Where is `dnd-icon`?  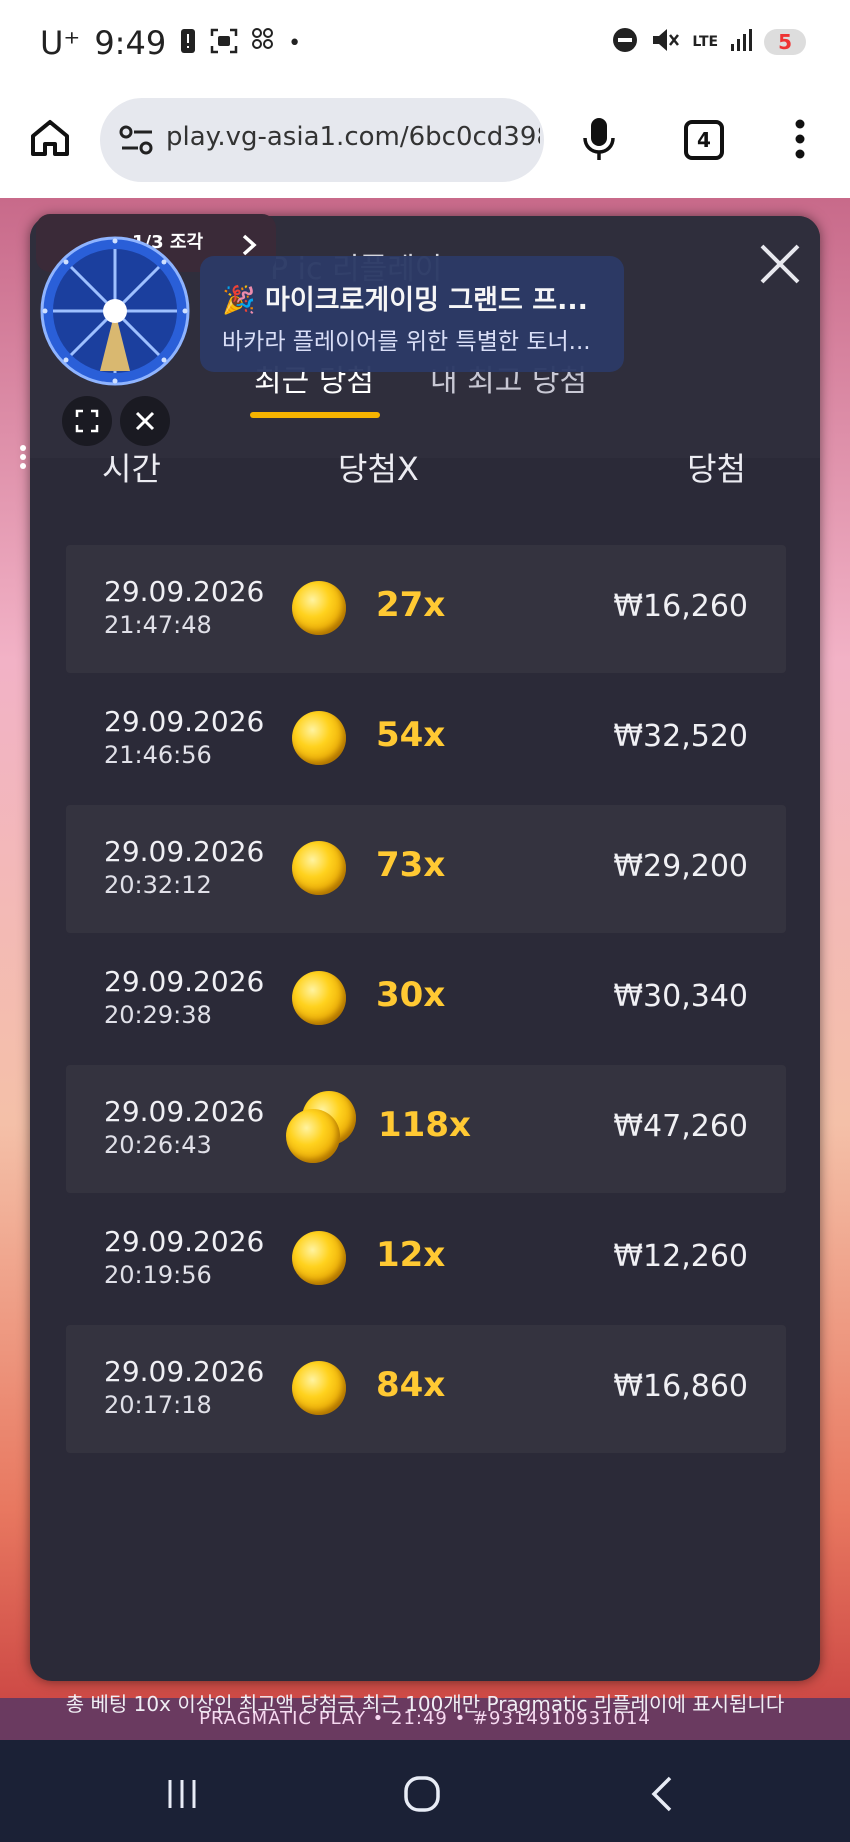
dnd-icon is located at coordinates (625, 42).